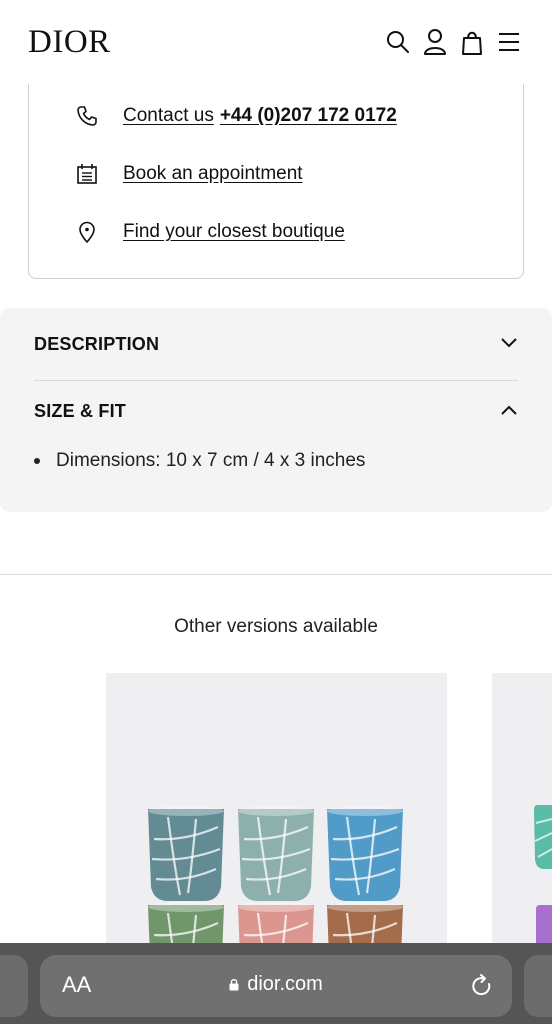 Image resolution: width=552 pixels, height=1024 pixels. What do you see at coordinates (87, 232) in the screenshot?
I see `location-pin-icon` at bounding box center [87, 232].